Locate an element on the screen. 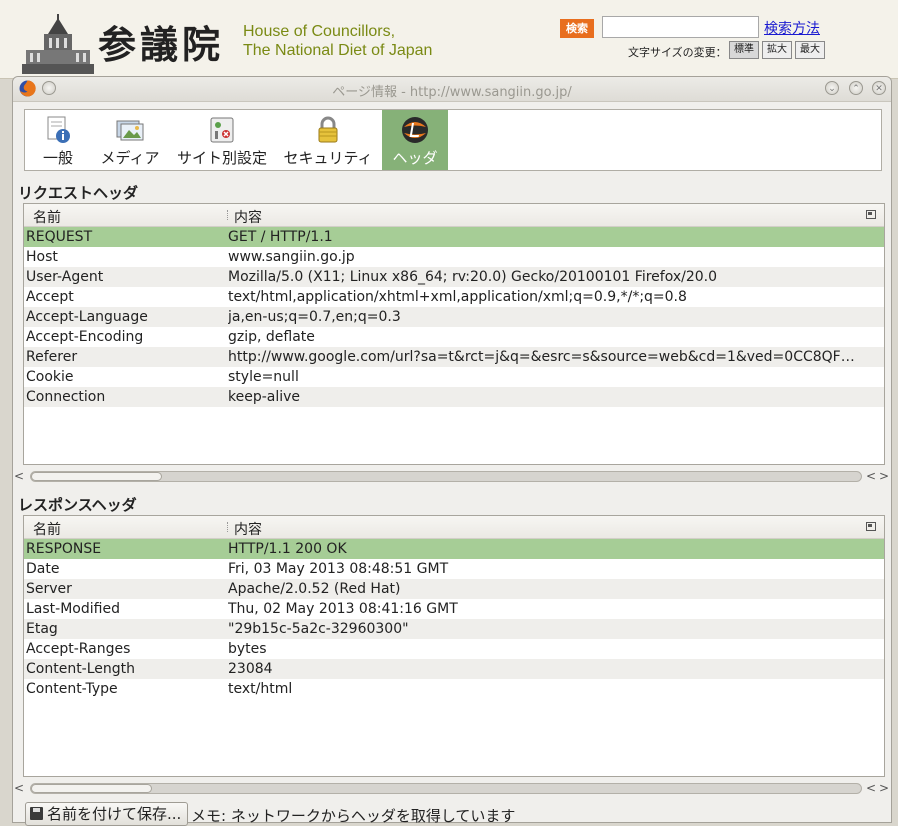 Image resolution: width=898 pixels, height=826 pixels. tab-headers: ヘッダ is located at coordinates (415, 140).